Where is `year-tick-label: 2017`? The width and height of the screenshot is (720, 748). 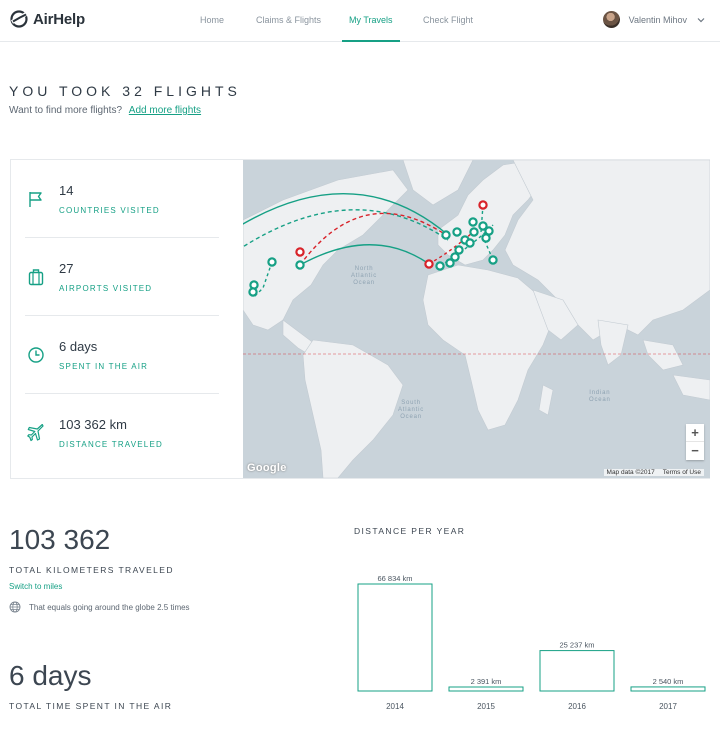
year-tick-label: 2017 is located at coordinates (668, 706).